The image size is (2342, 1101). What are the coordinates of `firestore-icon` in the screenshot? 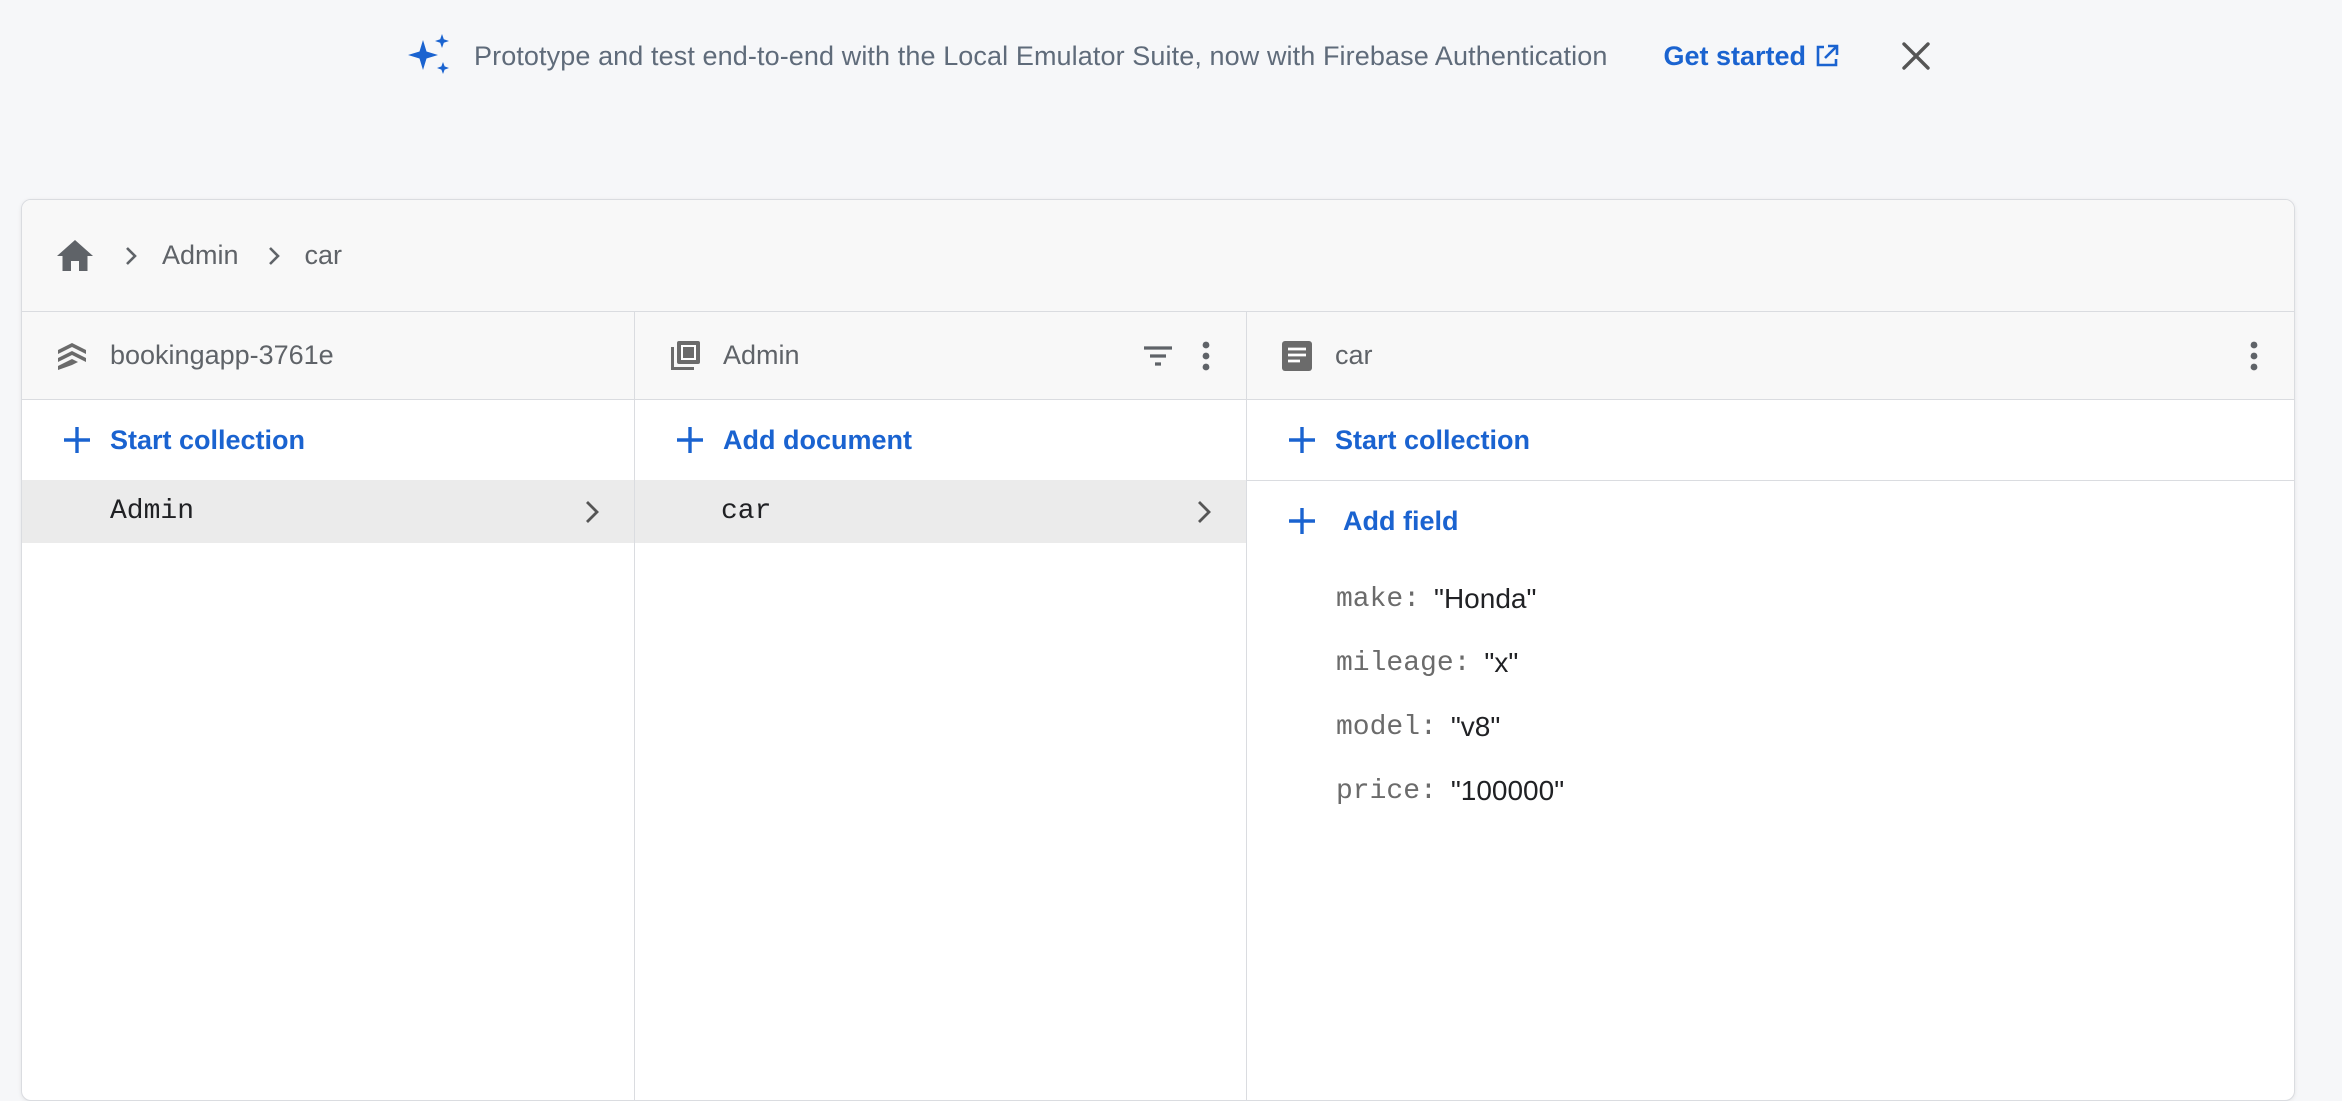 It's located at (72, 356).